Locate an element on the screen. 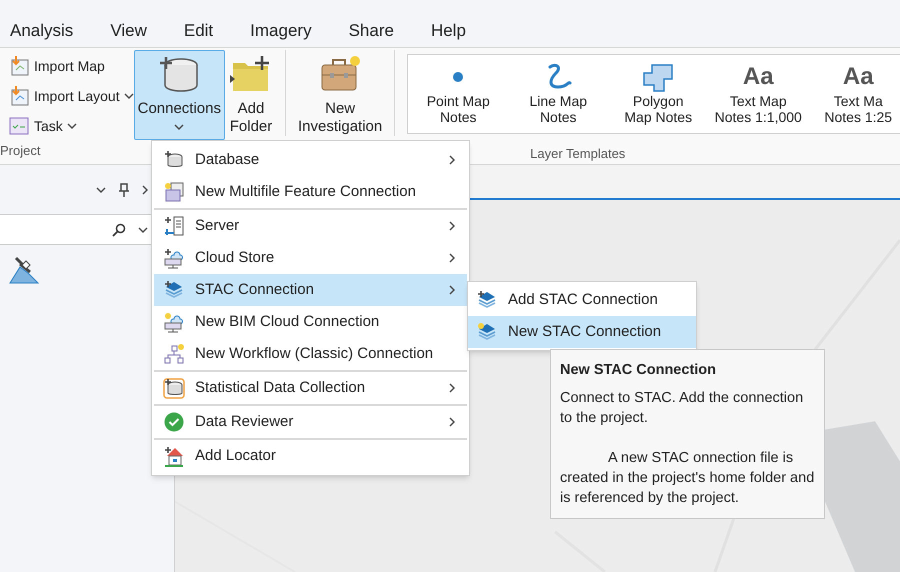  gallery-item: Line Map Notes is located at coordinates (558, 94).